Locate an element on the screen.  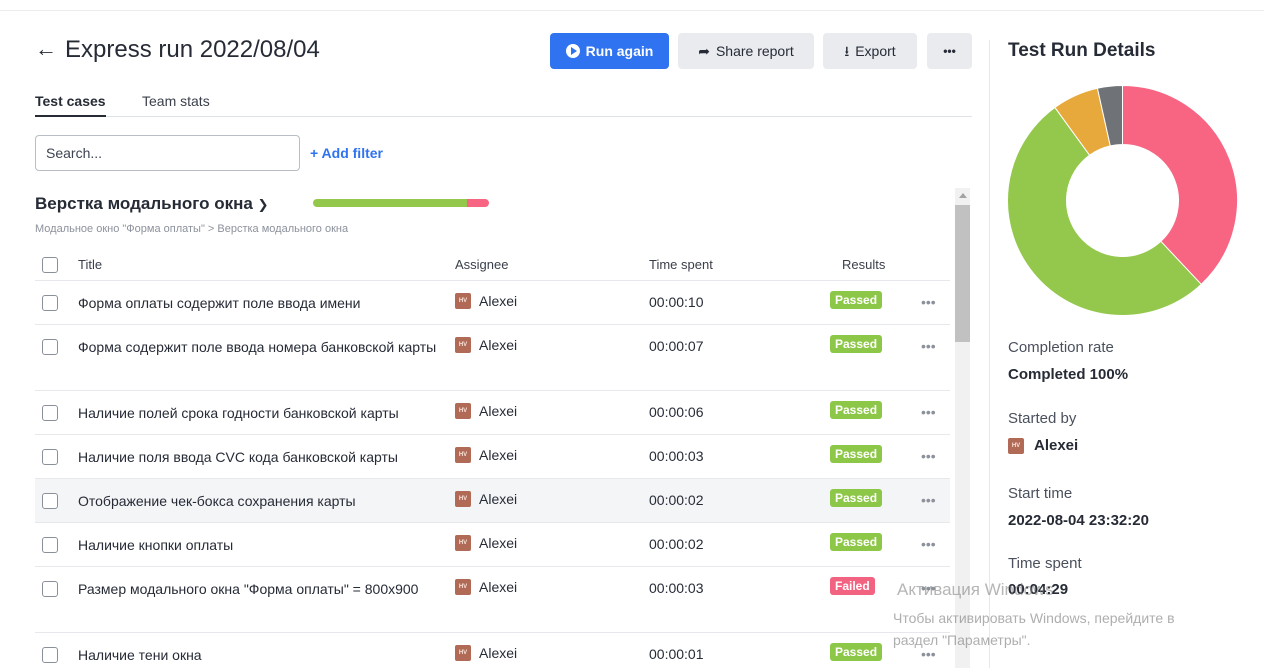
chevron-down-icon: ❯ is located at coordinates (263, 204).